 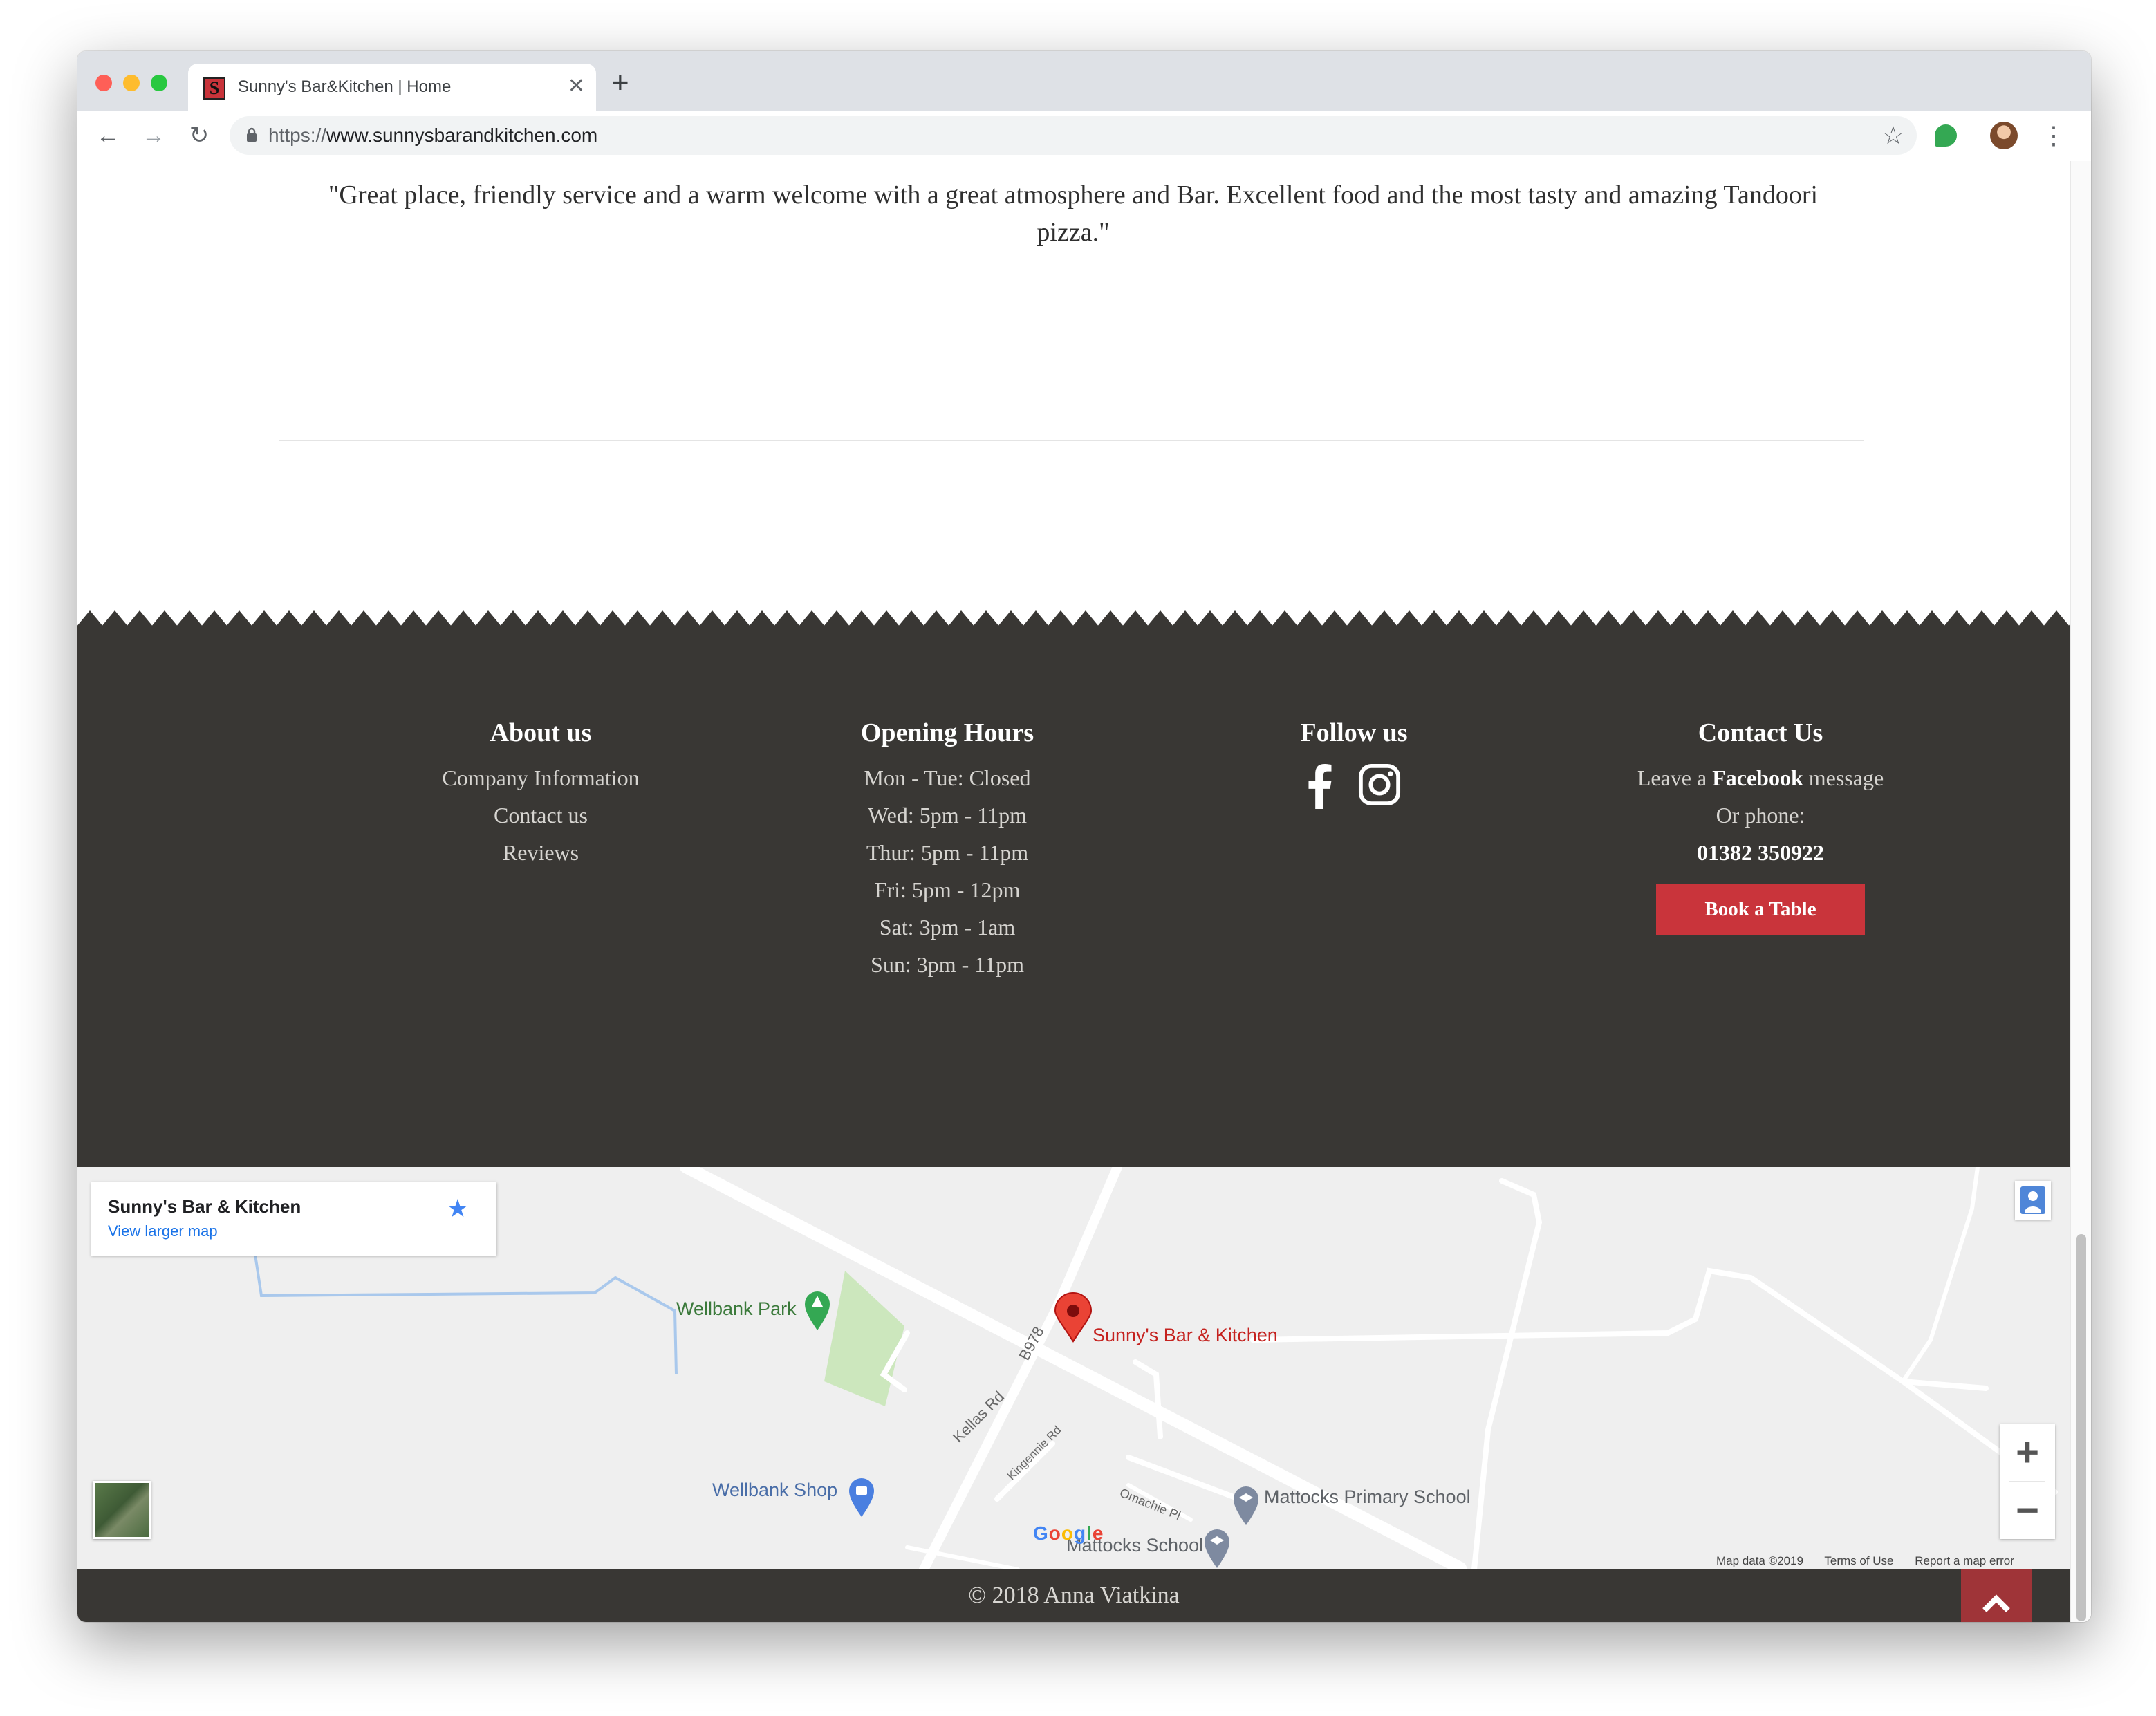 What do you see at coordinates (1084, 81) in the screenshot?
I see `tab-strip: S Sunny's Bar&Kitchen | Home ✕ +` at bounding box center [1084, 81].